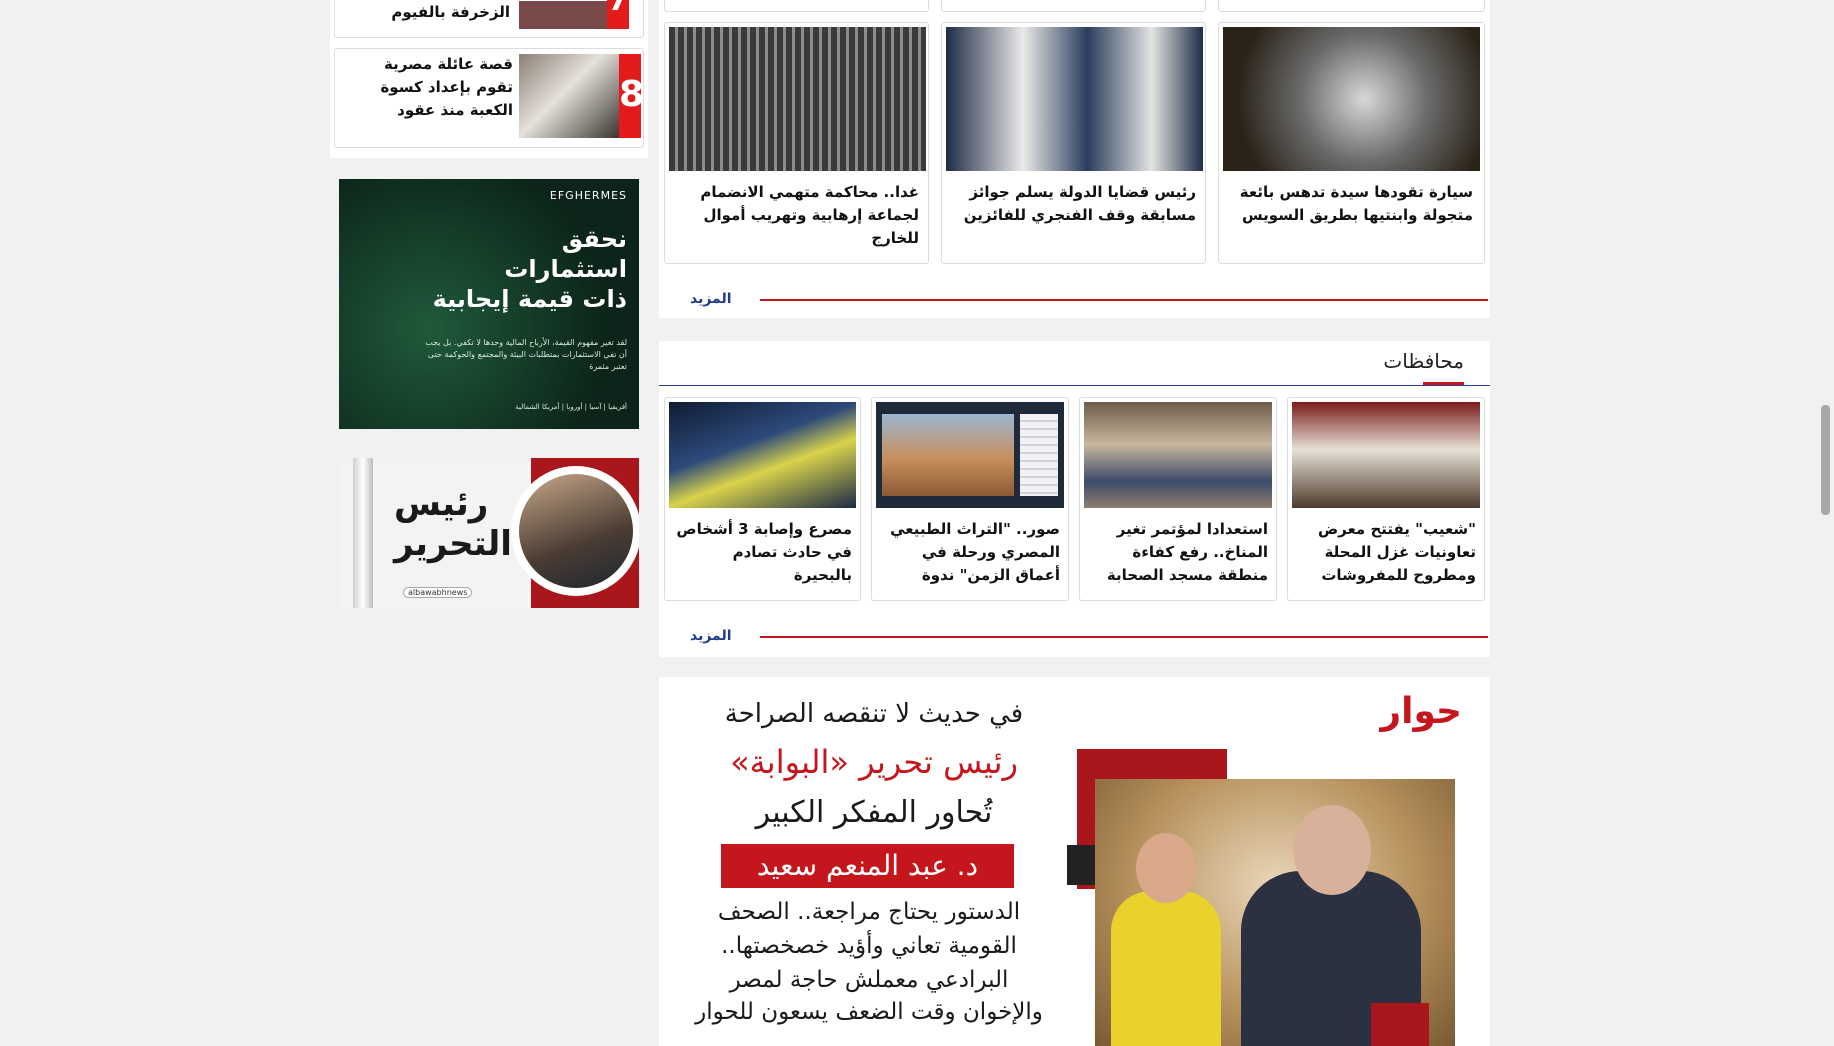  What do you see at coordinates (438, 592) in the screenshot?
I see `ad2-handle: albawabhnews` at bounding box center [438, 592].